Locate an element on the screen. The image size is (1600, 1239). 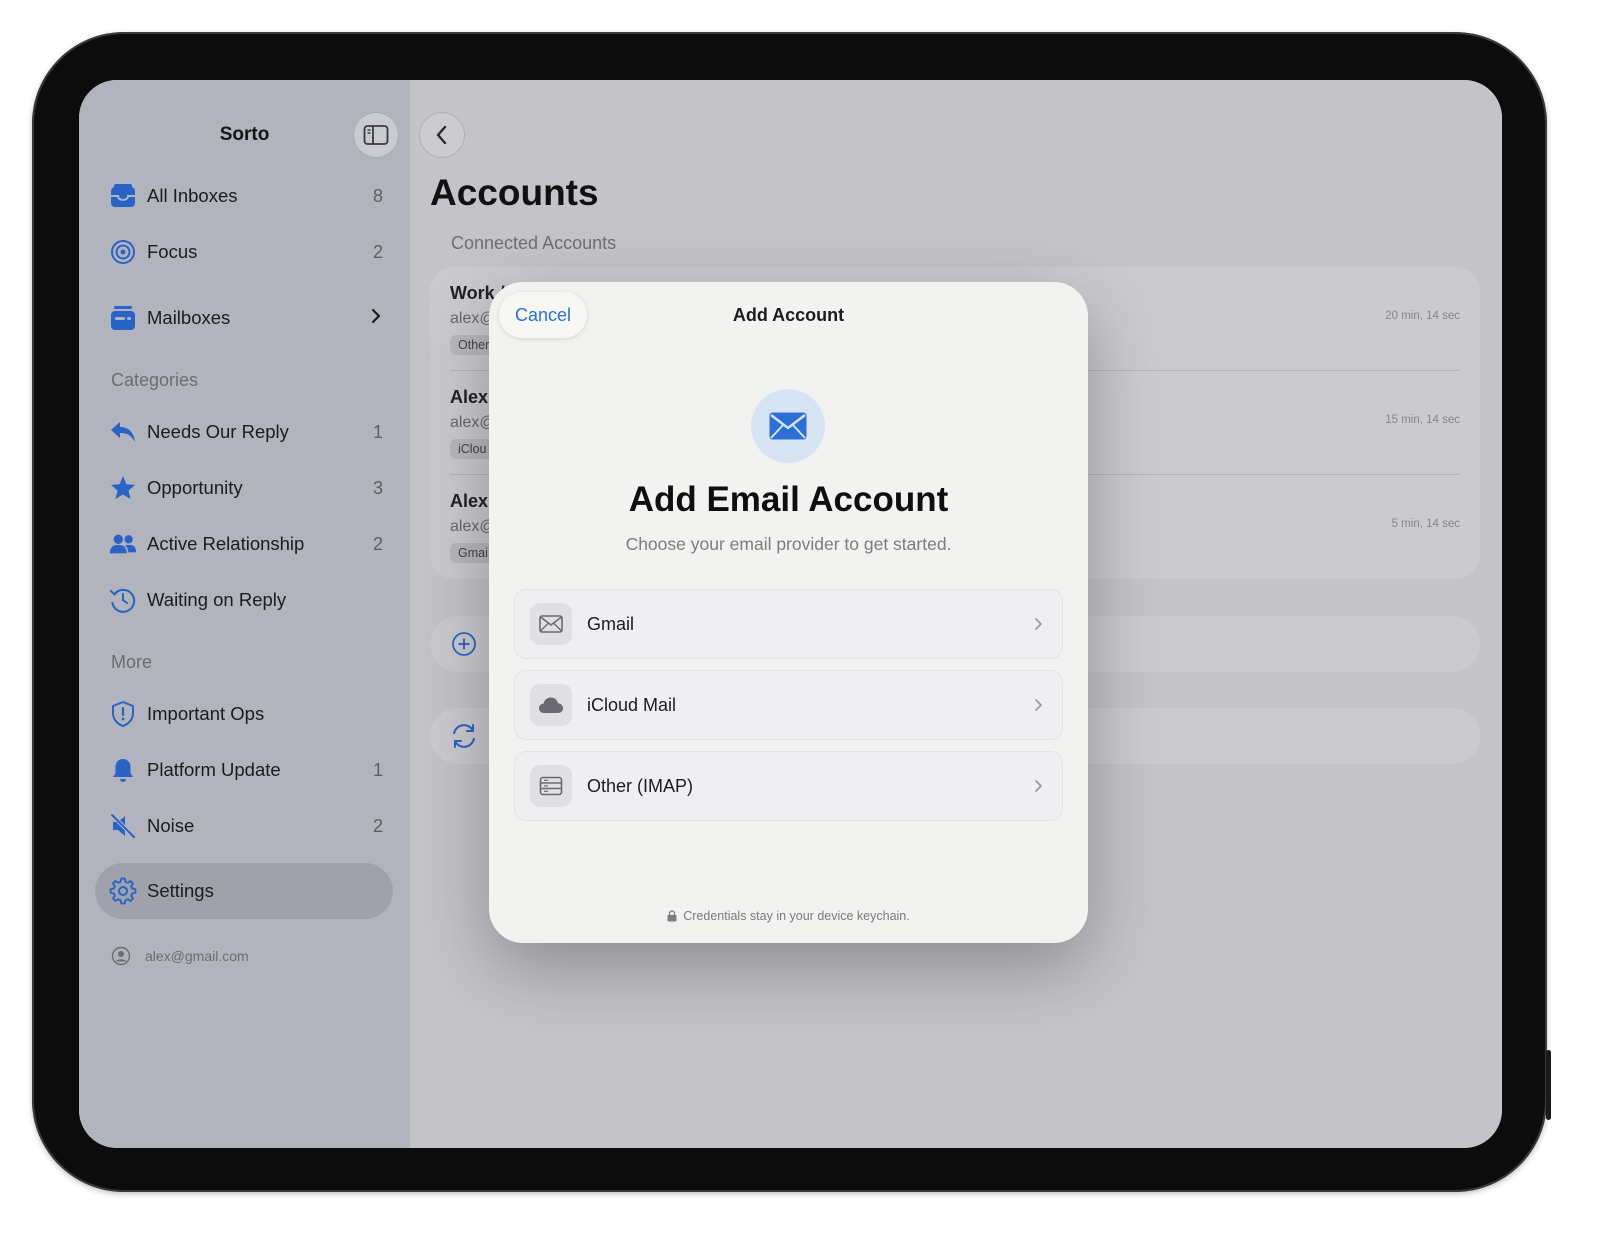
account-email: alex@gmail.com is located at coordinates (197, 956).